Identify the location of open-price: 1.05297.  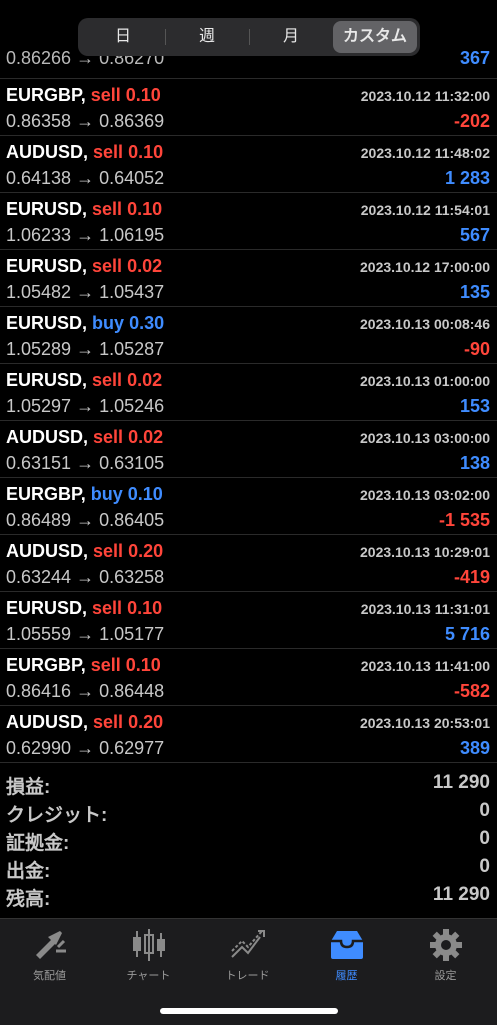
(39, 406).